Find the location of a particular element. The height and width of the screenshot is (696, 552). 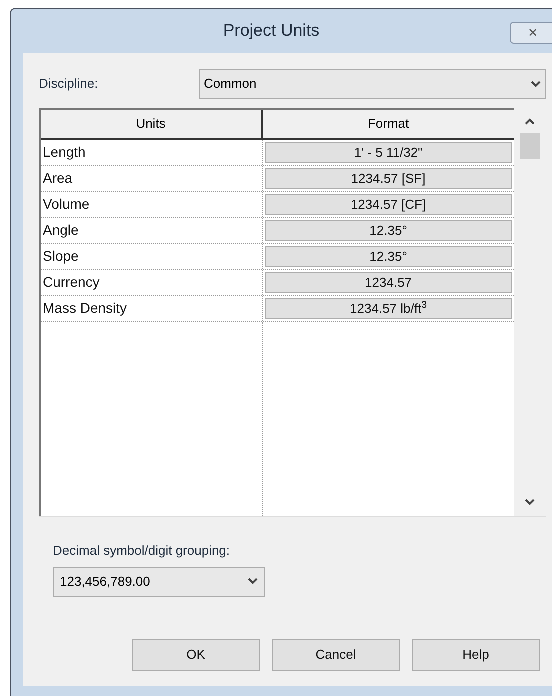

scroll-down-icon is located at coordinates (530, 502).